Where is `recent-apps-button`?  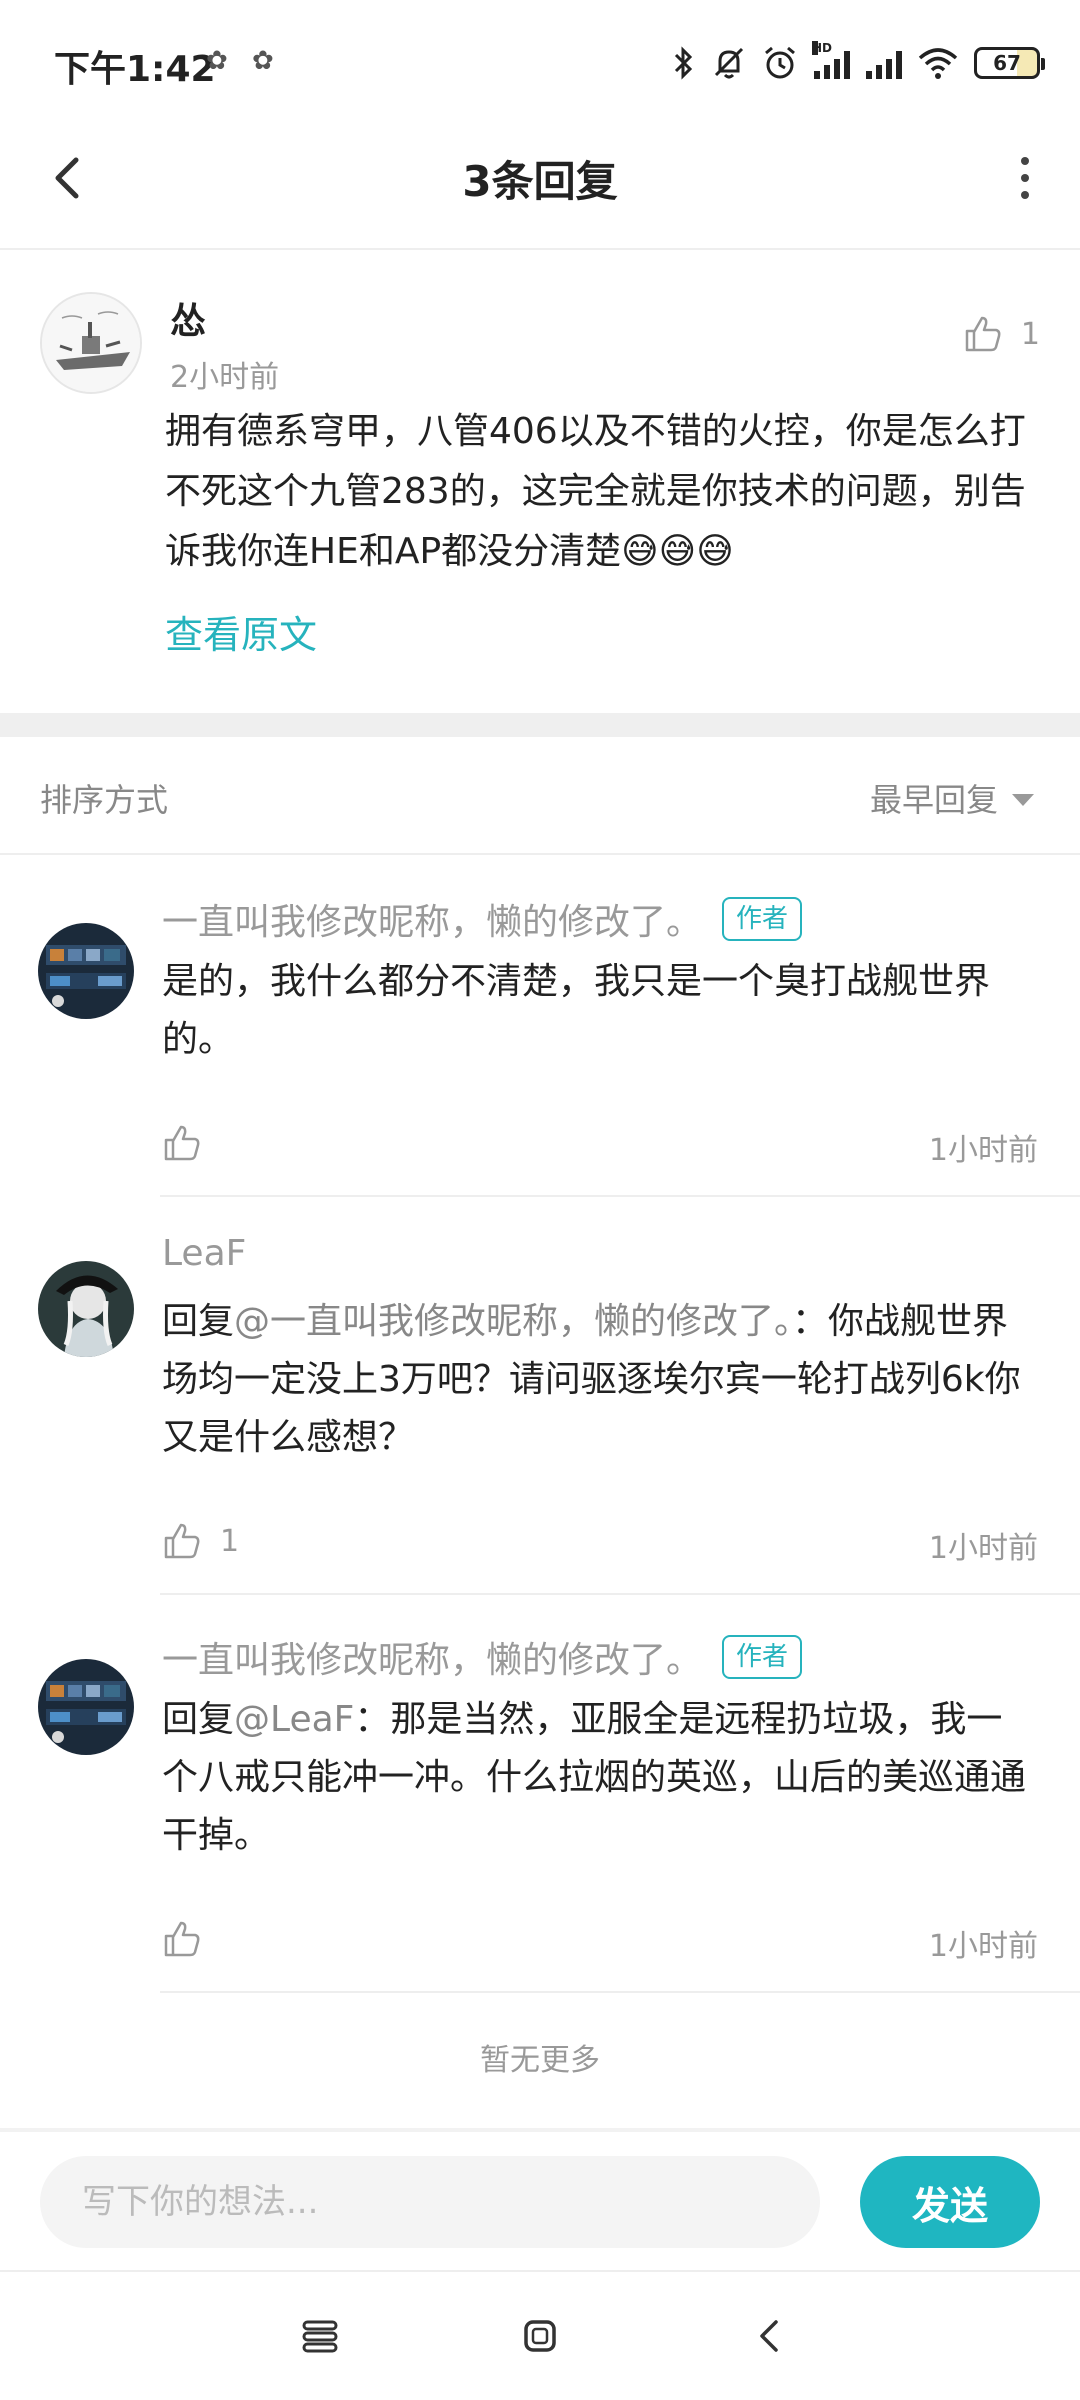 recent-apps-button is located at coordinates (320, 2336).